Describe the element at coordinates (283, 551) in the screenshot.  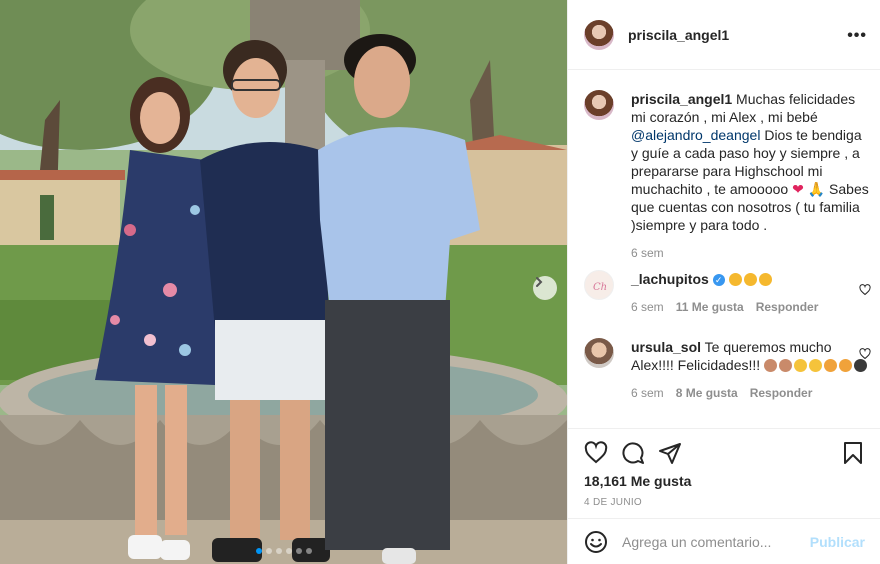
I see `carousel-indicator` at that location.